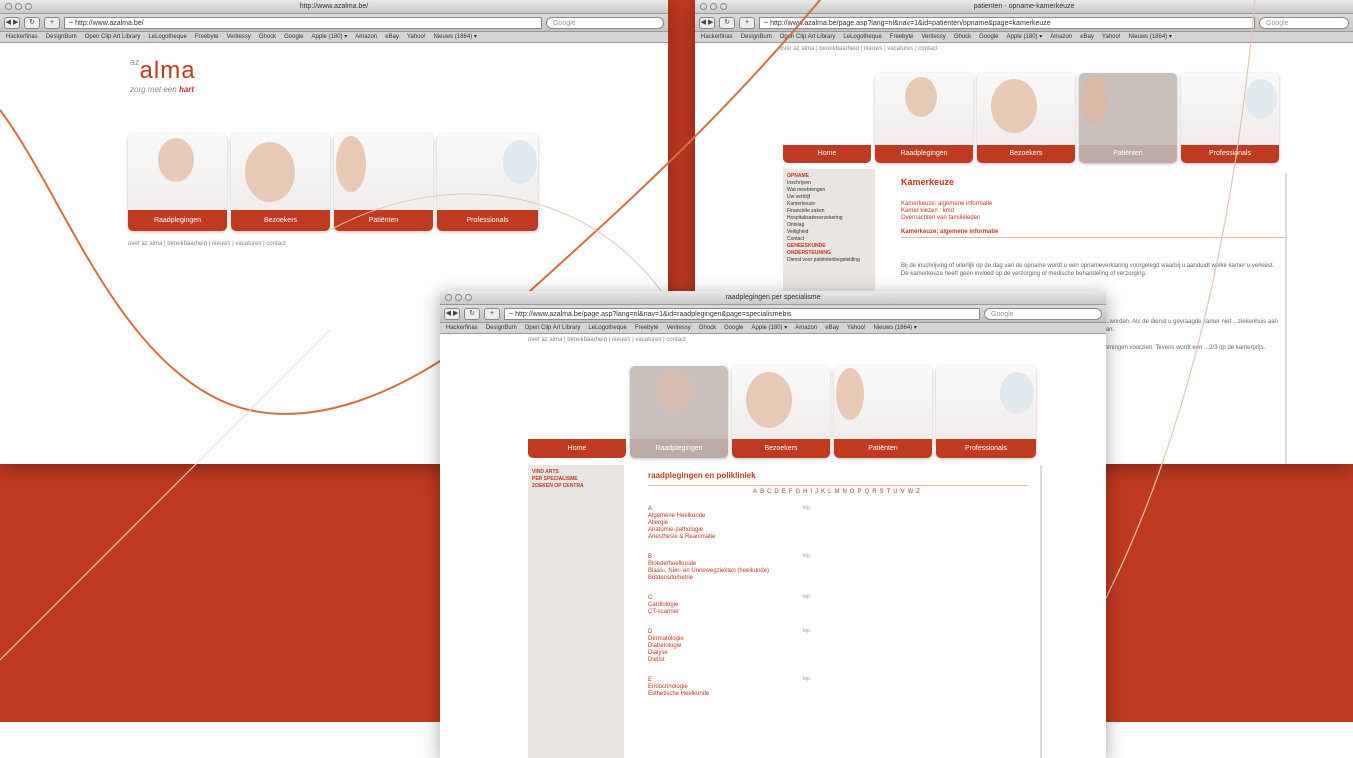 The width and height of the screenshot is (1353, 758). I want to click on sidebar-item: ONDERSTEUNING, so click(829, 253).